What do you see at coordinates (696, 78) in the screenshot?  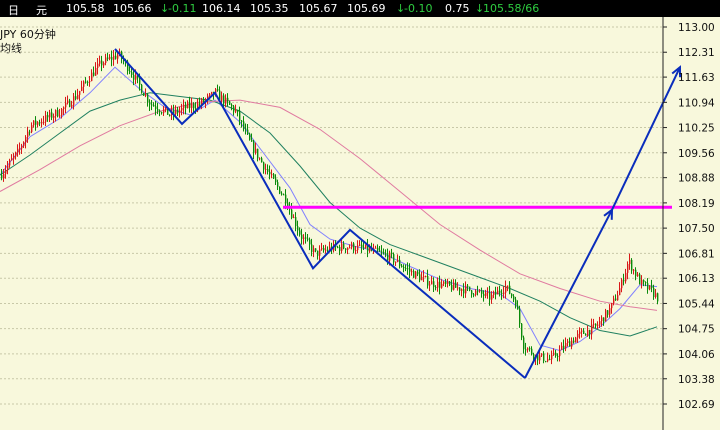 I see `y-tick-label: 111.63` at bounding box center [696, 78].